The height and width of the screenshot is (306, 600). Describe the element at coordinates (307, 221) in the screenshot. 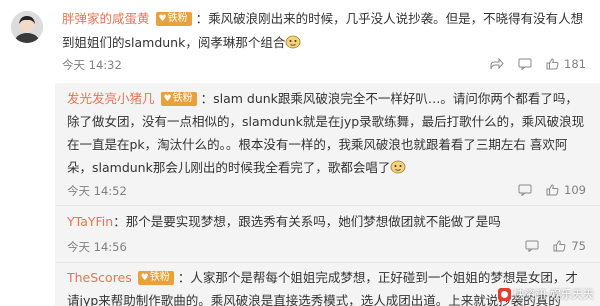

I see `reply-text: ：那个是要实现梦想，跟选秀有关系吗，她们梦想做团就不能做了是吗` at that location.